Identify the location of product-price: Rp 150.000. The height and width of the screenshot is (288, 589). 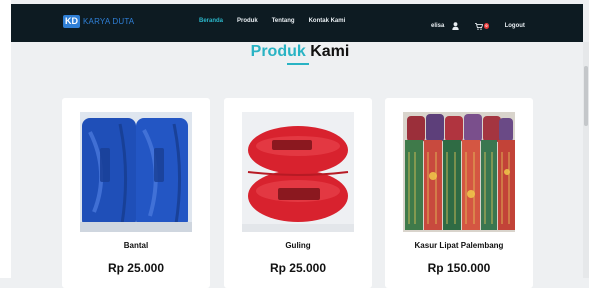
(459, 268).